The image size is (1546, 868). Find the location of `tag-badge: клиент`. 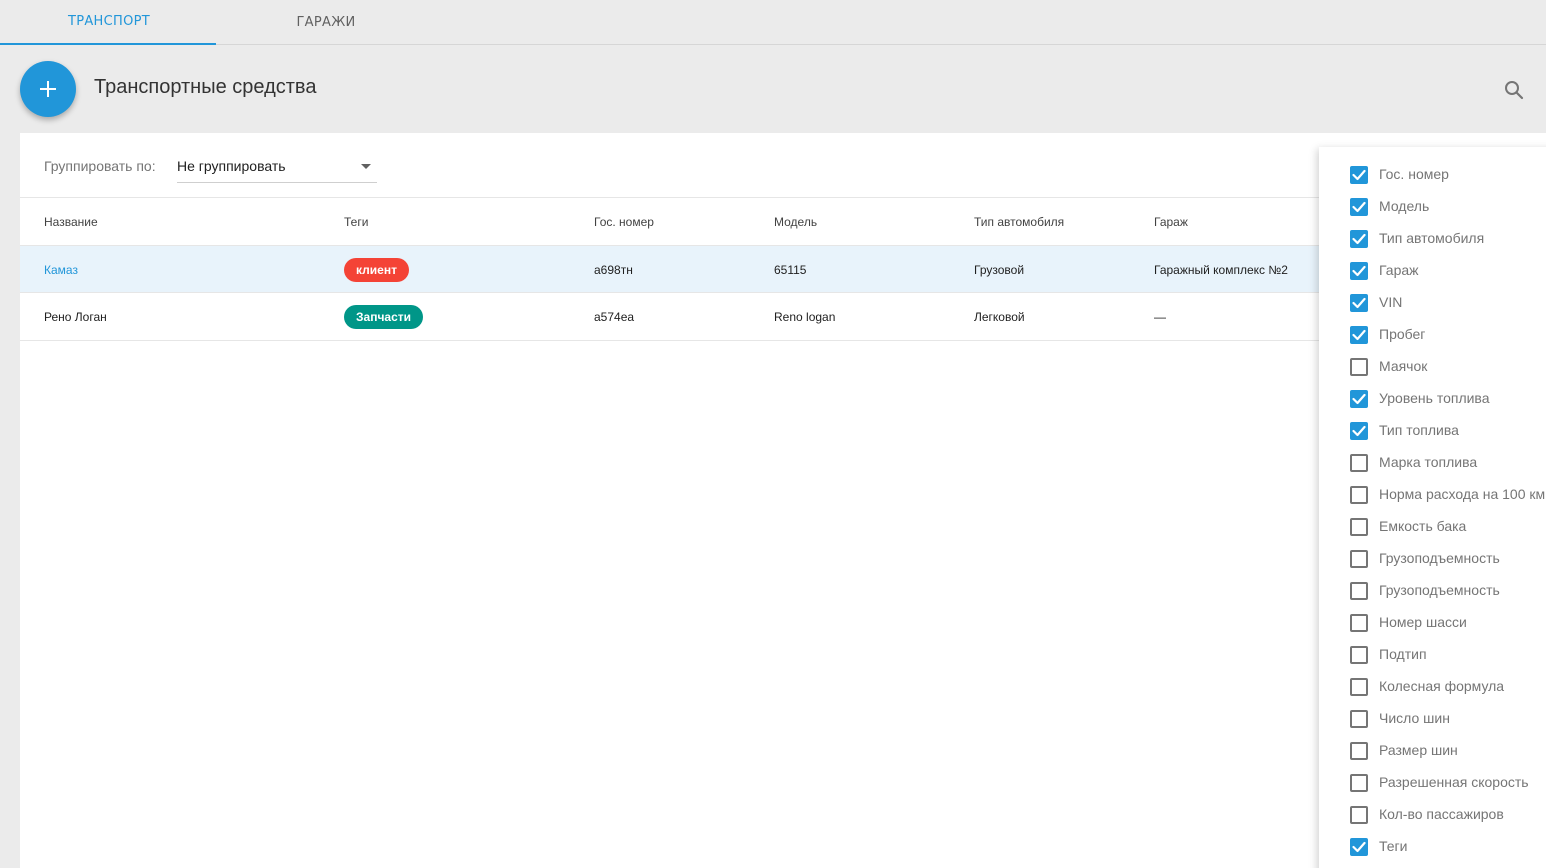

tag-badge: клиент is located at coordinates (376, 270).